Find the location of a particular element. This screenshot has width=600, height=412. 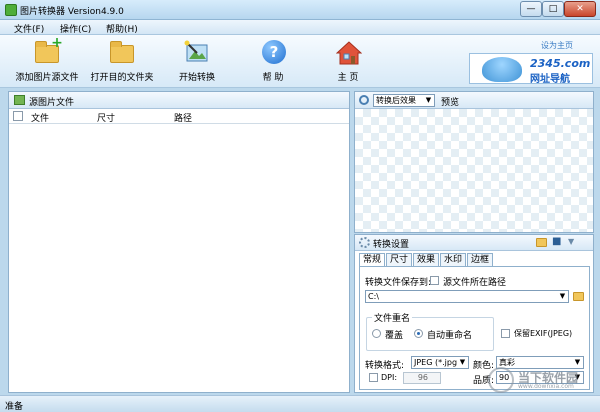

watermark-logo-icon is located at coordinates (501, 380).